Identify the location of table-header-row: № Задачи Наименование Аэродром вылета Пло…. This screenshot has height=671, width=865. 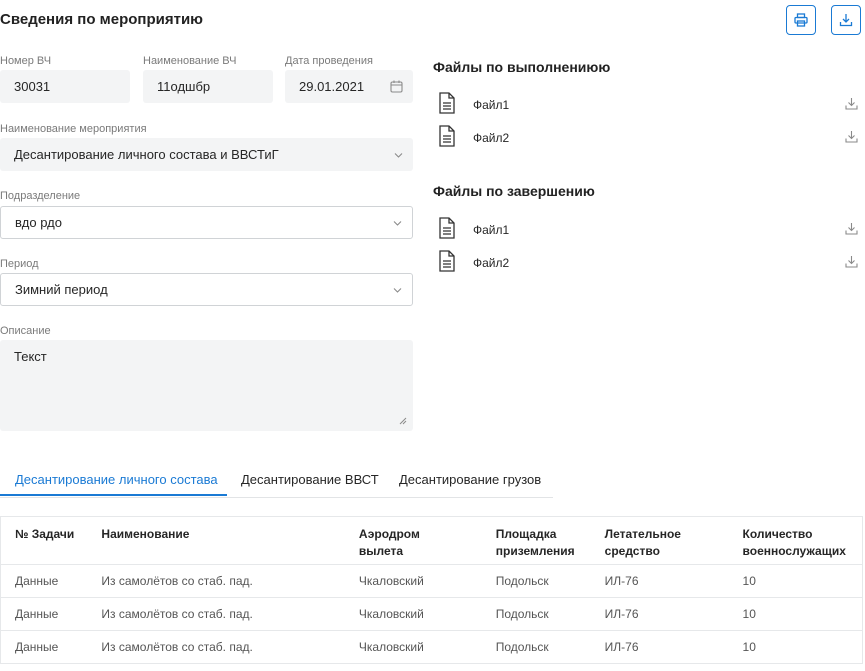
(432, 541).